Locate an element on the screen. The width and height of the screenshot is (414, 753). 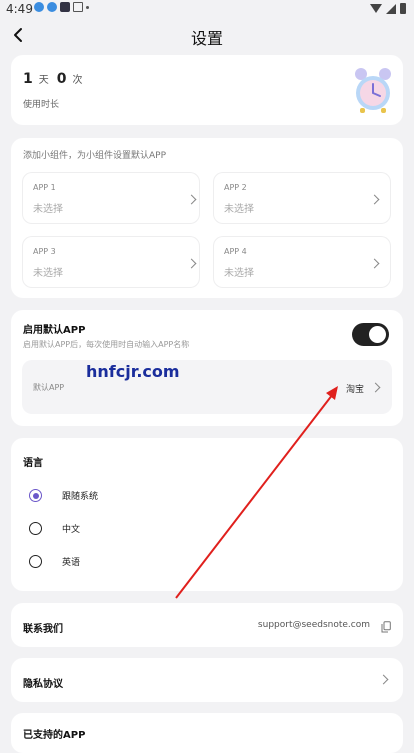
status-bar: 4:49 is located at coordinates (207, 9).